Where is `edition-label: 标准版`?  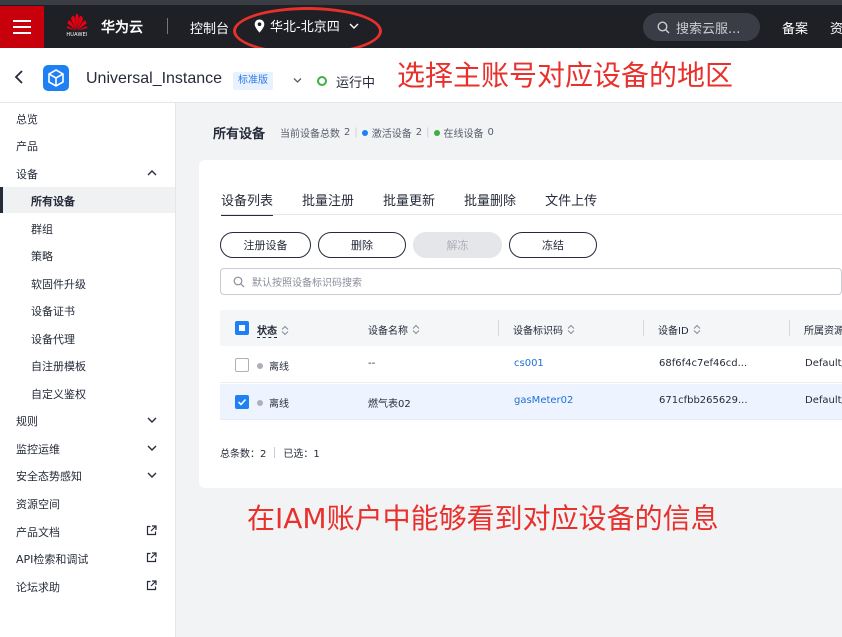 edition-label: 标准版 is located at coordinates (253, 80).